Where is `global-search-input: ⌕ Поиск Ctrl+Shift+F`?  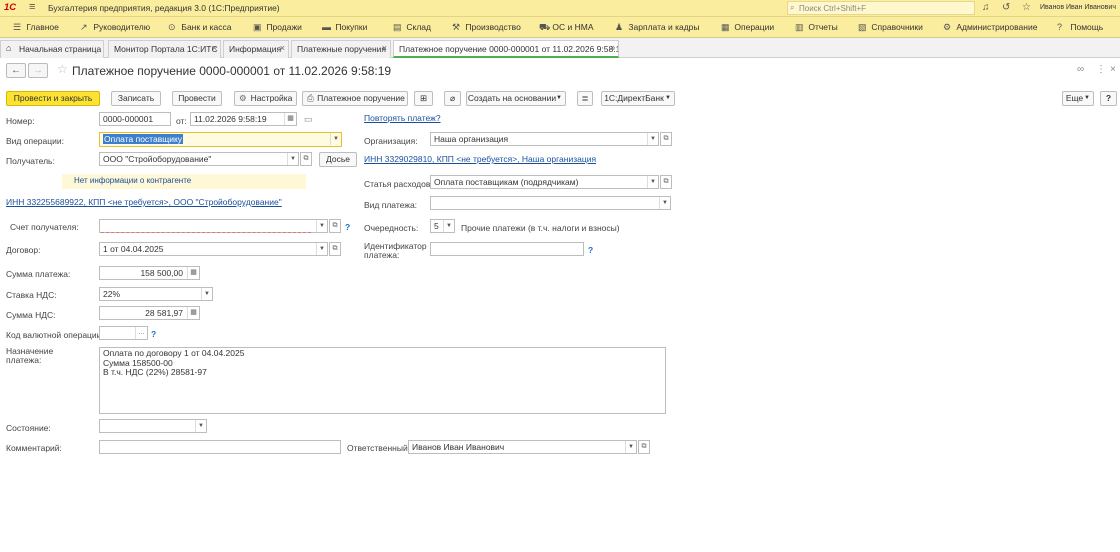
global-search-input: ⌕ Поиск Ctrl+Shift+F is located at coordinates (881, 8).